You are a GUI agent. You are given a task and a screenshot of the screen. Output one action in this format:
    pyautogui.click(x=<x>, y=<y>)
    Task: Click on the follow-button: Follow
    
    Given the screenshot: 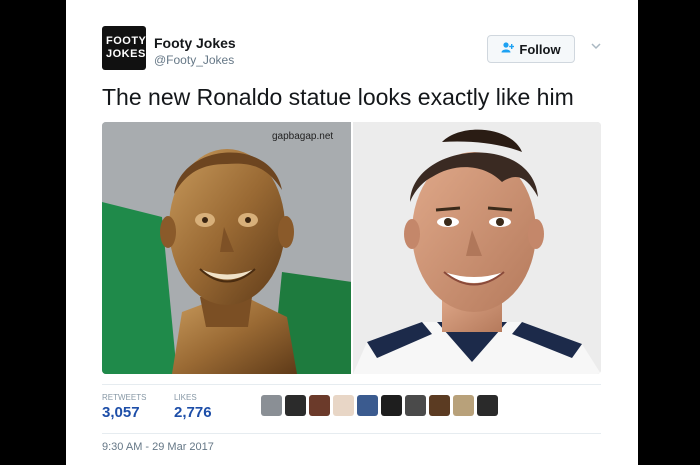 What is the action you would take?
    pyautogui.click(x=531, y=49)
    